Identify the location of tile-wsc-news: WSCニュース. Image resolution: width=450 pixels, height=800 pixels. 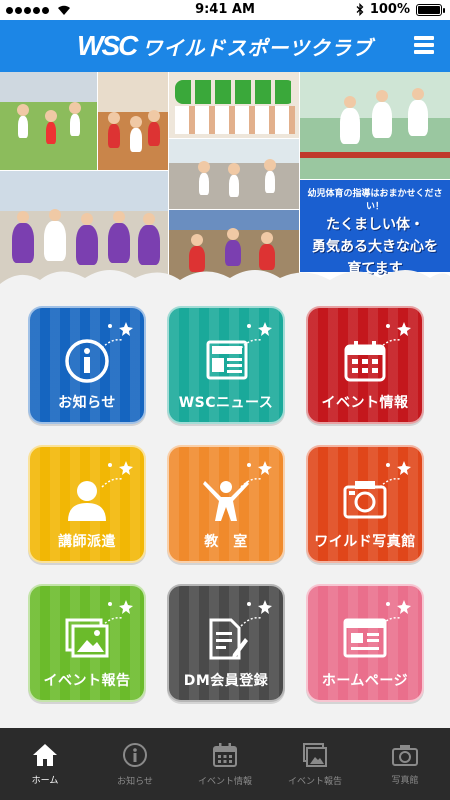
(226, 365).